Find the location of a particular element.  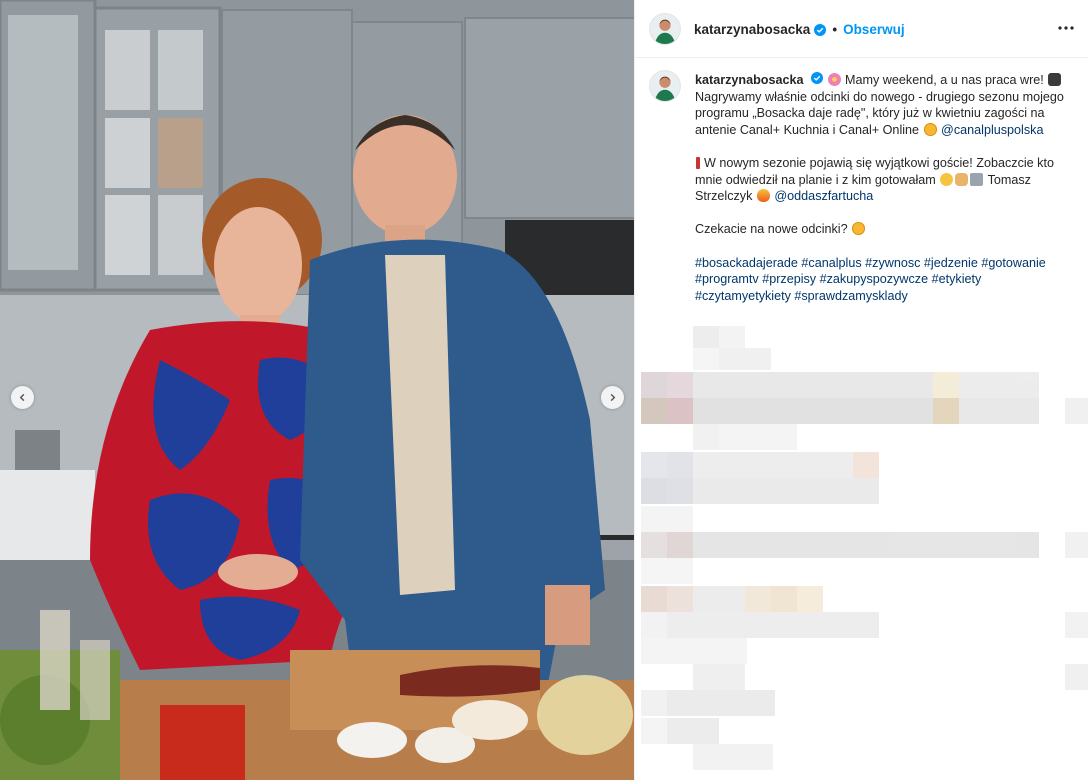

chevron-left-icon is located at coordinates (22, 397).